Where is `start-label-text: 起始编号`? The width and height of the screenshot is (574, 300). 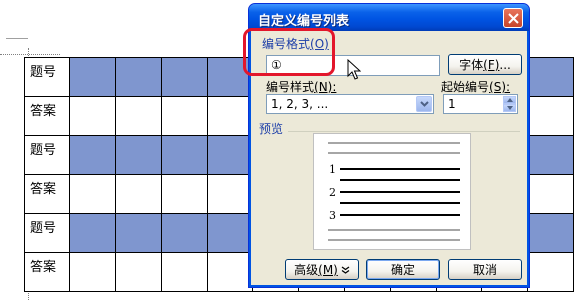 start-label-text: 起始编号 is located at coordinates (465, 87).